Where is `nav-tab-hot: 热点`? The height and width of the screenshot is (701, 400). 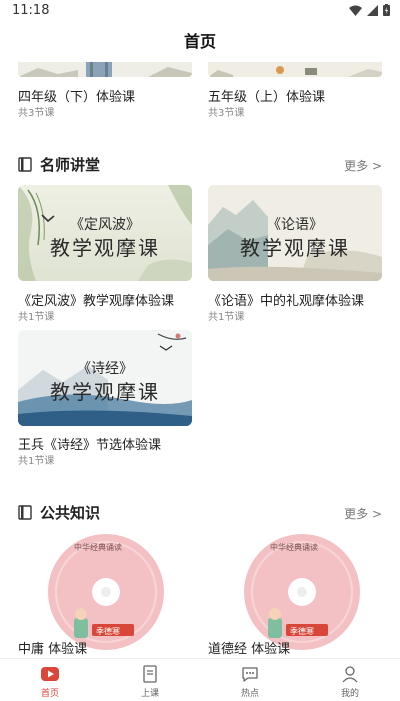
nav-tab-hot: 热点 is located at coordinates (250, 680).